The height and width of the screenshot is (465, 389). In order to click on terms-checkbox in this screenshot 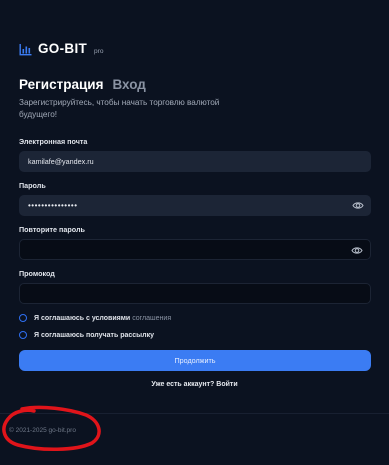, I will do `click(23, 318)`.